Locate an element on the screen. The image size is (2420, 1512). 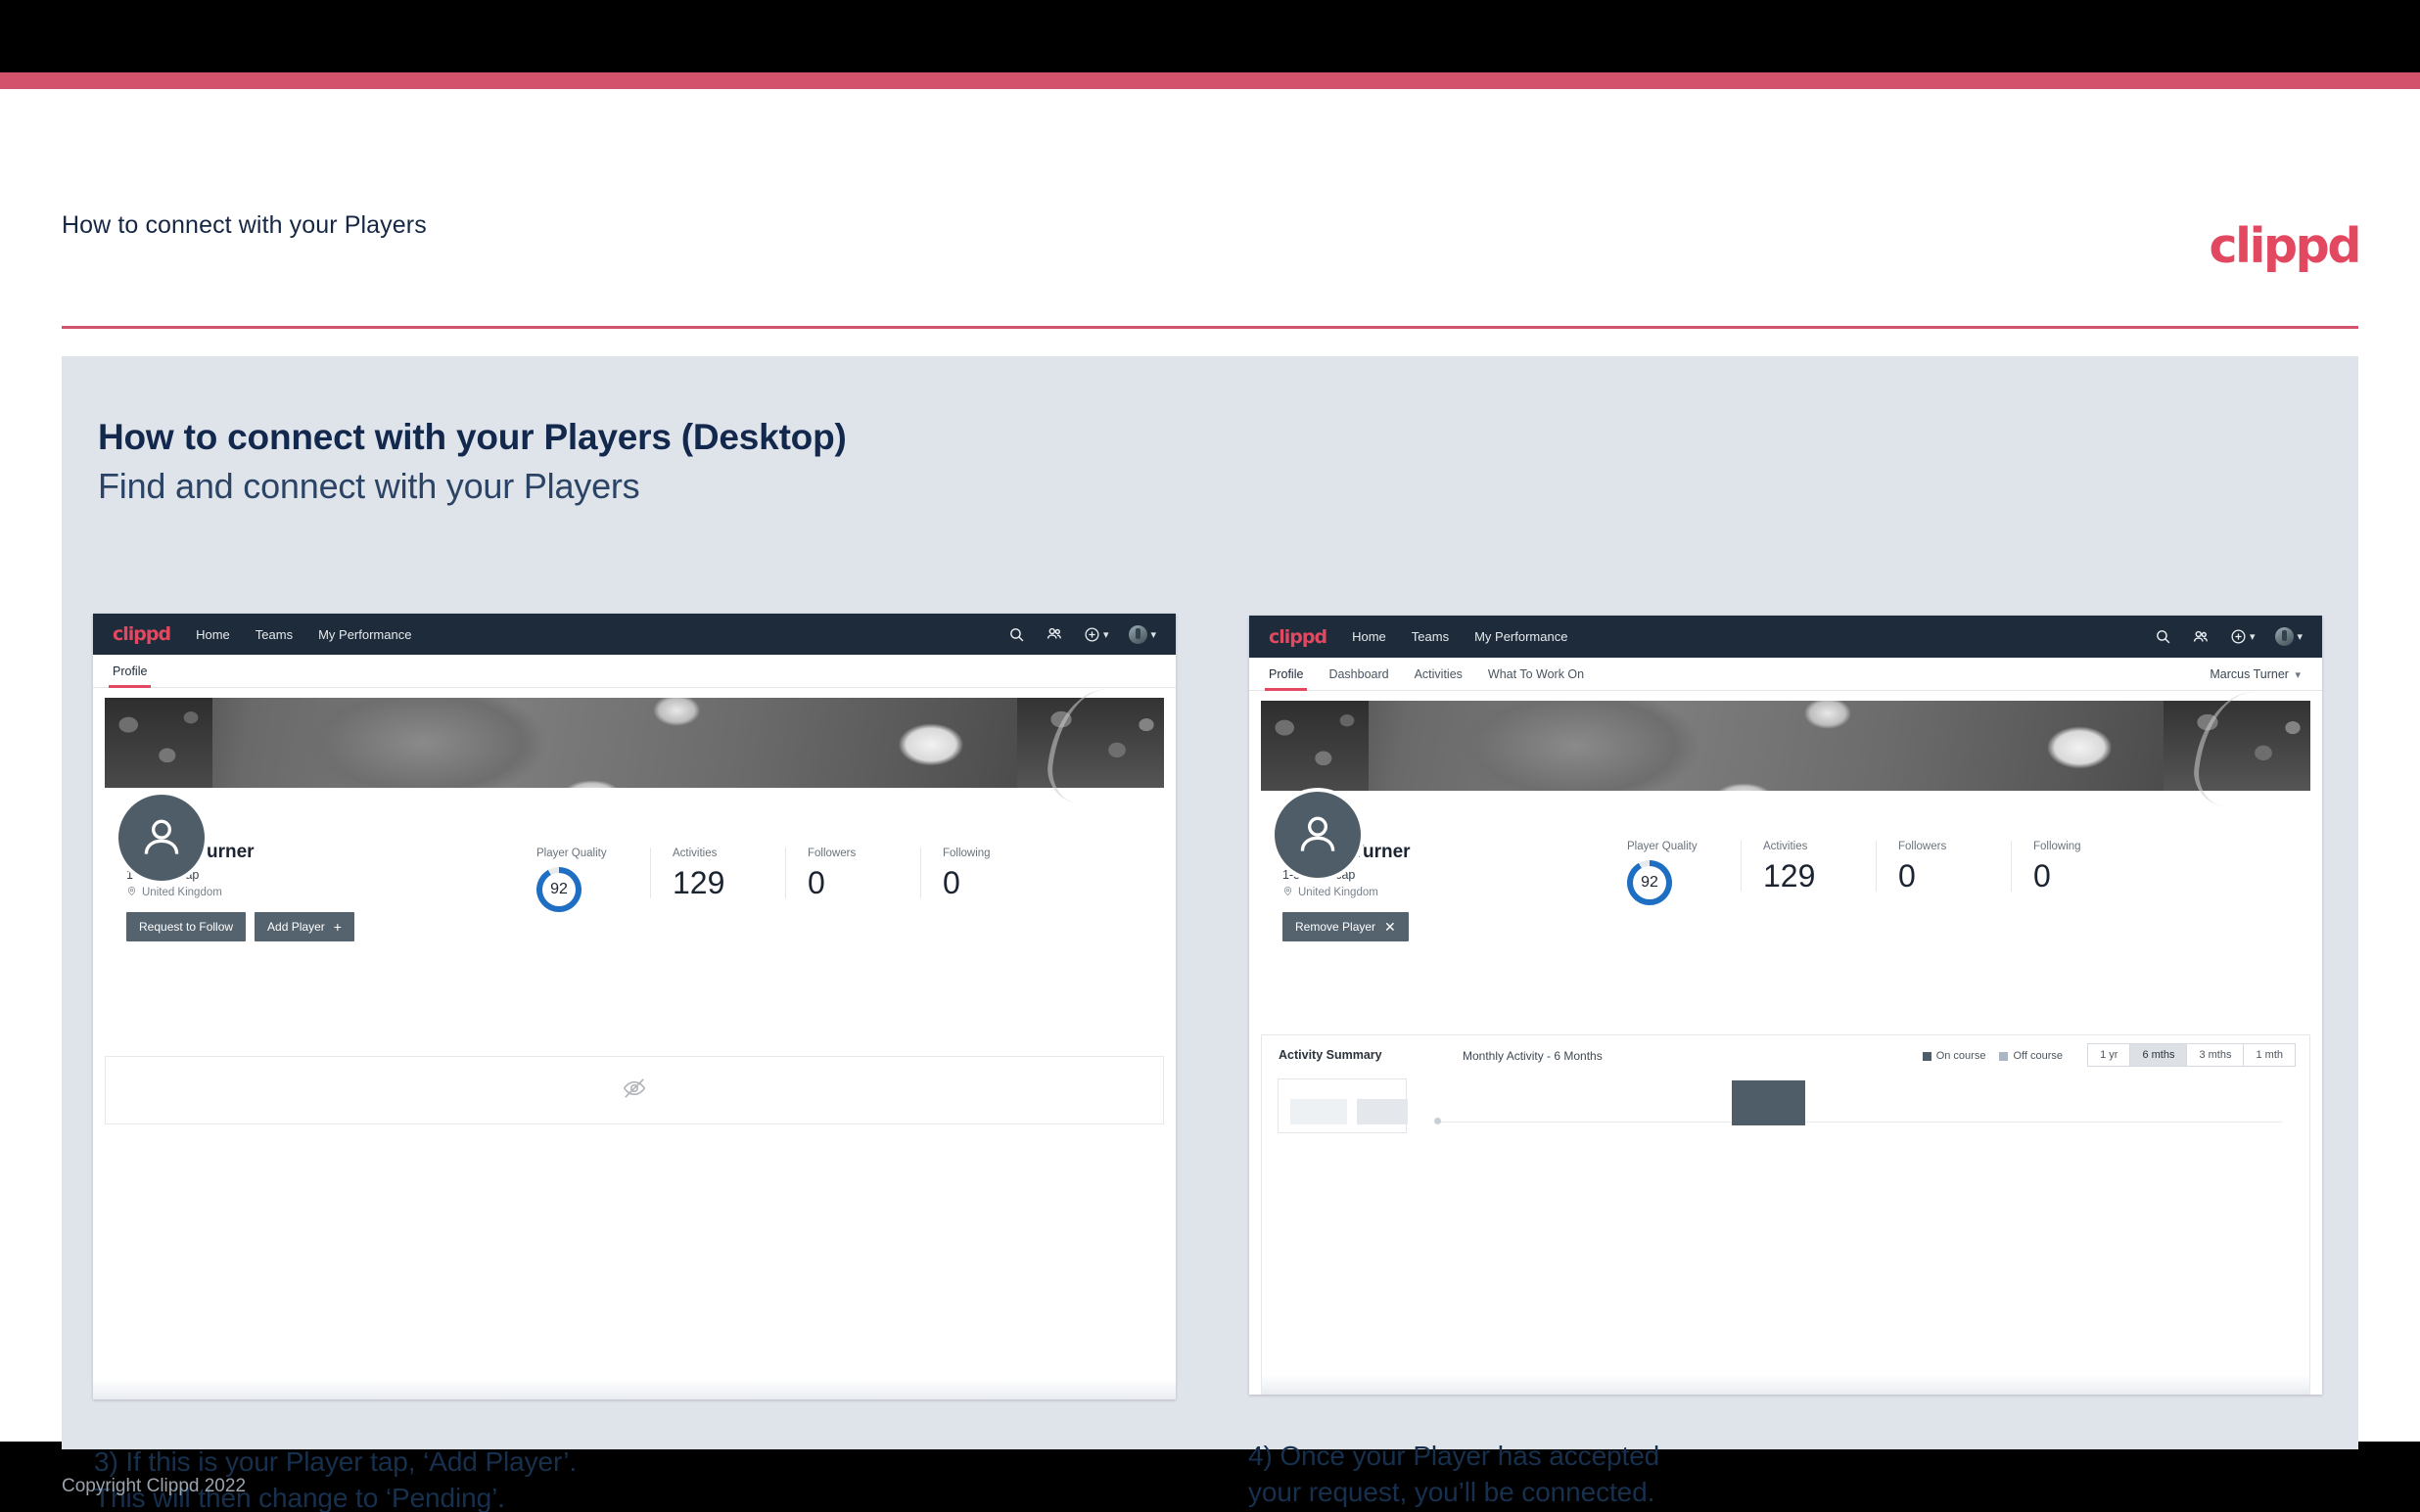
tab-activities: Activities is located at coordinates (1439, 674).